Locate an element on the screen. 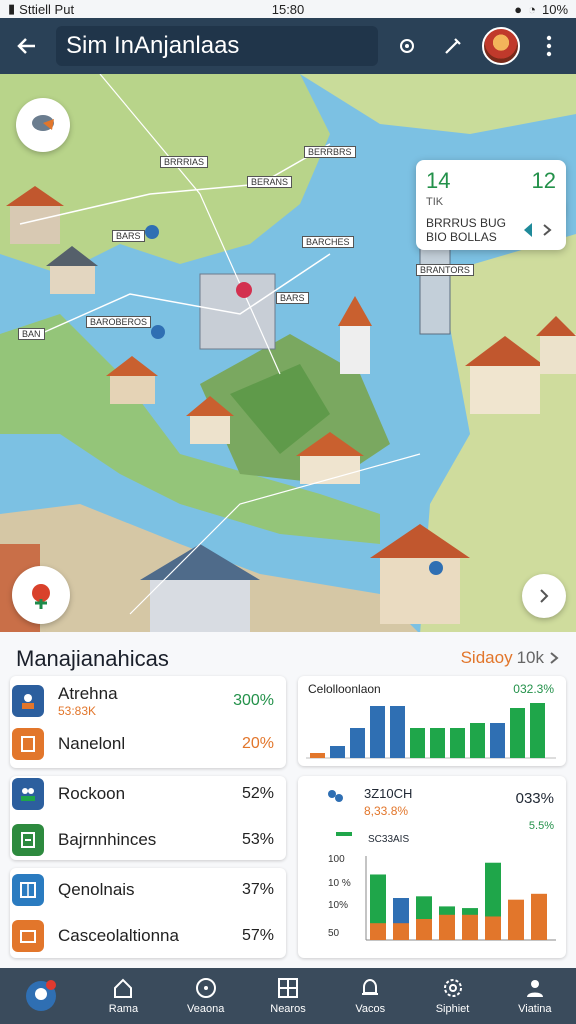 Image resolution: width=576 pixels, height=1024 pixels. app-bar: Sim InAnjanlaas is located at coordinates (288, 46).